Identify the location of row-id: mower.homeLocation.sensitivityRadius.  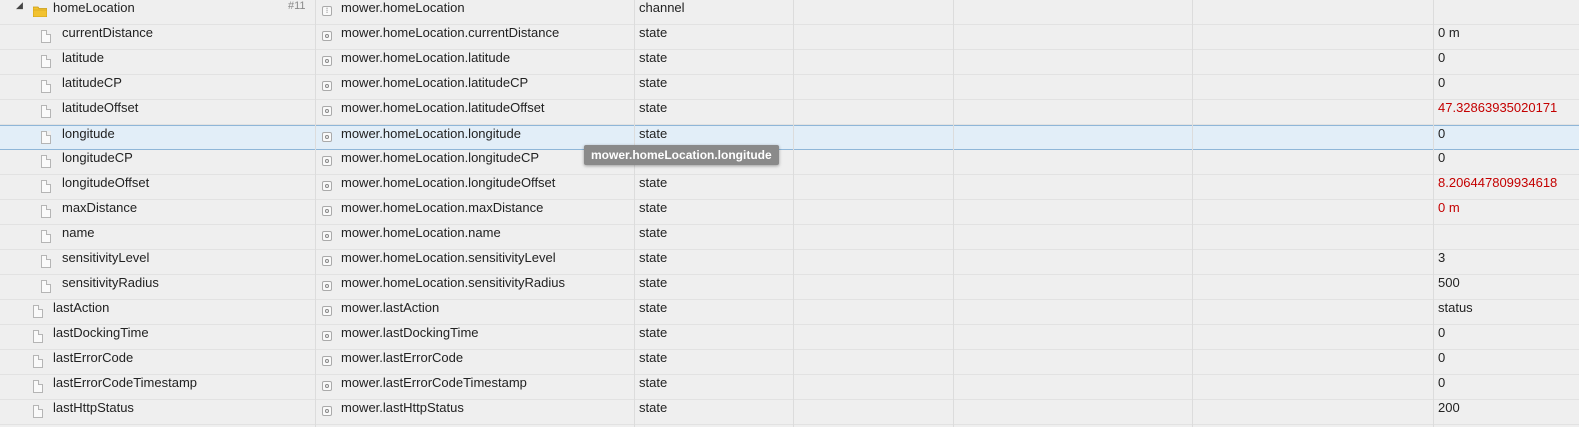
(453, 282).